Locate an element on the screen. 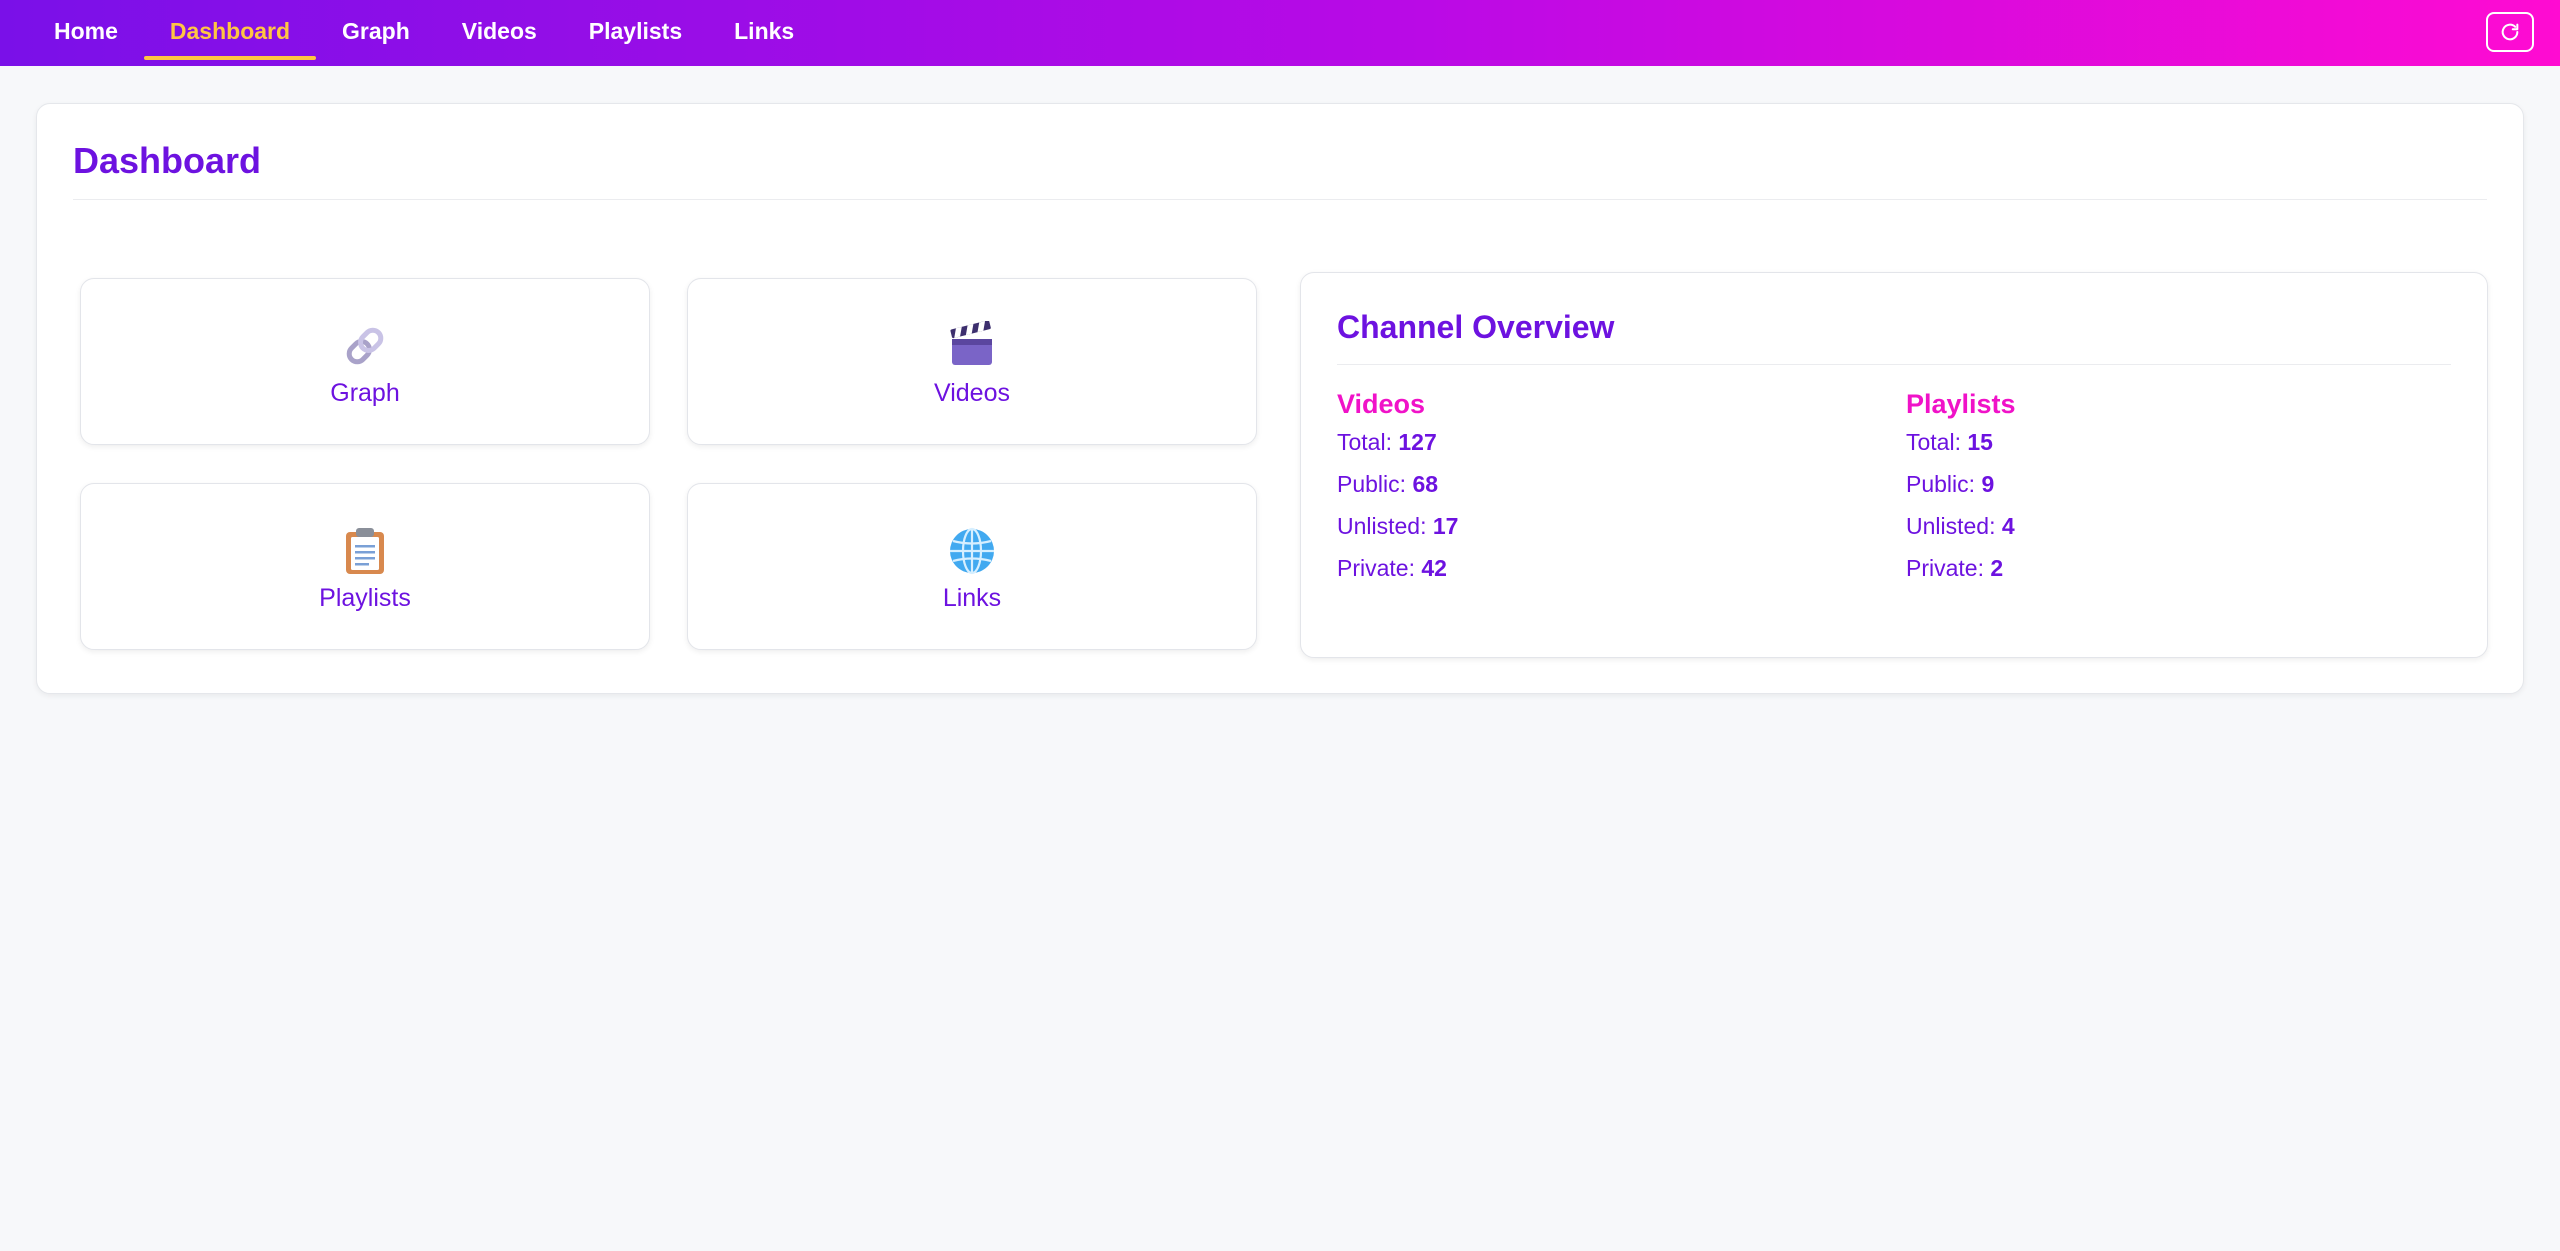 This screenshot has width=2560, height=1251. stat-value: 127 is located at coordinates (1417, 442).